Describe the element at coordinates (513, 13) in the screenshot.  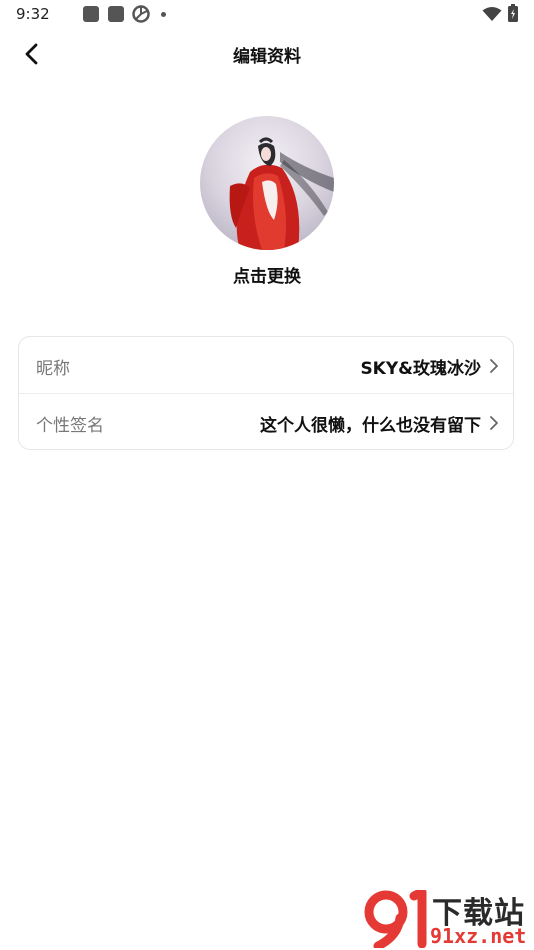
I see `battery-icon` at that location.